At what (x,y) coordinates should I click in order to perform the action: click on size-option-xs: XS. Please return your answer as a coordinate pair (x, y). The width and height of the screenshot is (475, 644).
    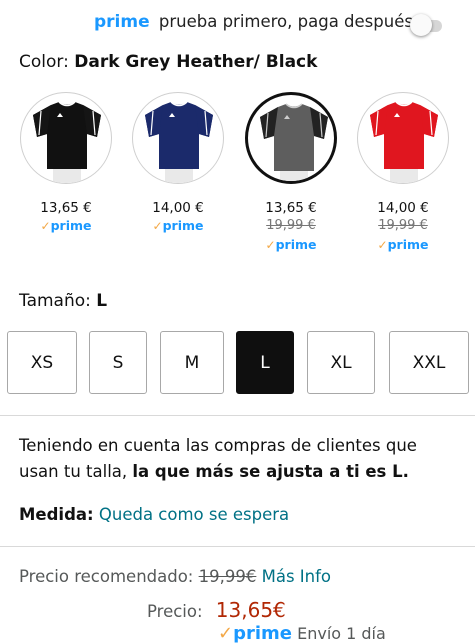
    Looking at the image, I should click on (42, 362).